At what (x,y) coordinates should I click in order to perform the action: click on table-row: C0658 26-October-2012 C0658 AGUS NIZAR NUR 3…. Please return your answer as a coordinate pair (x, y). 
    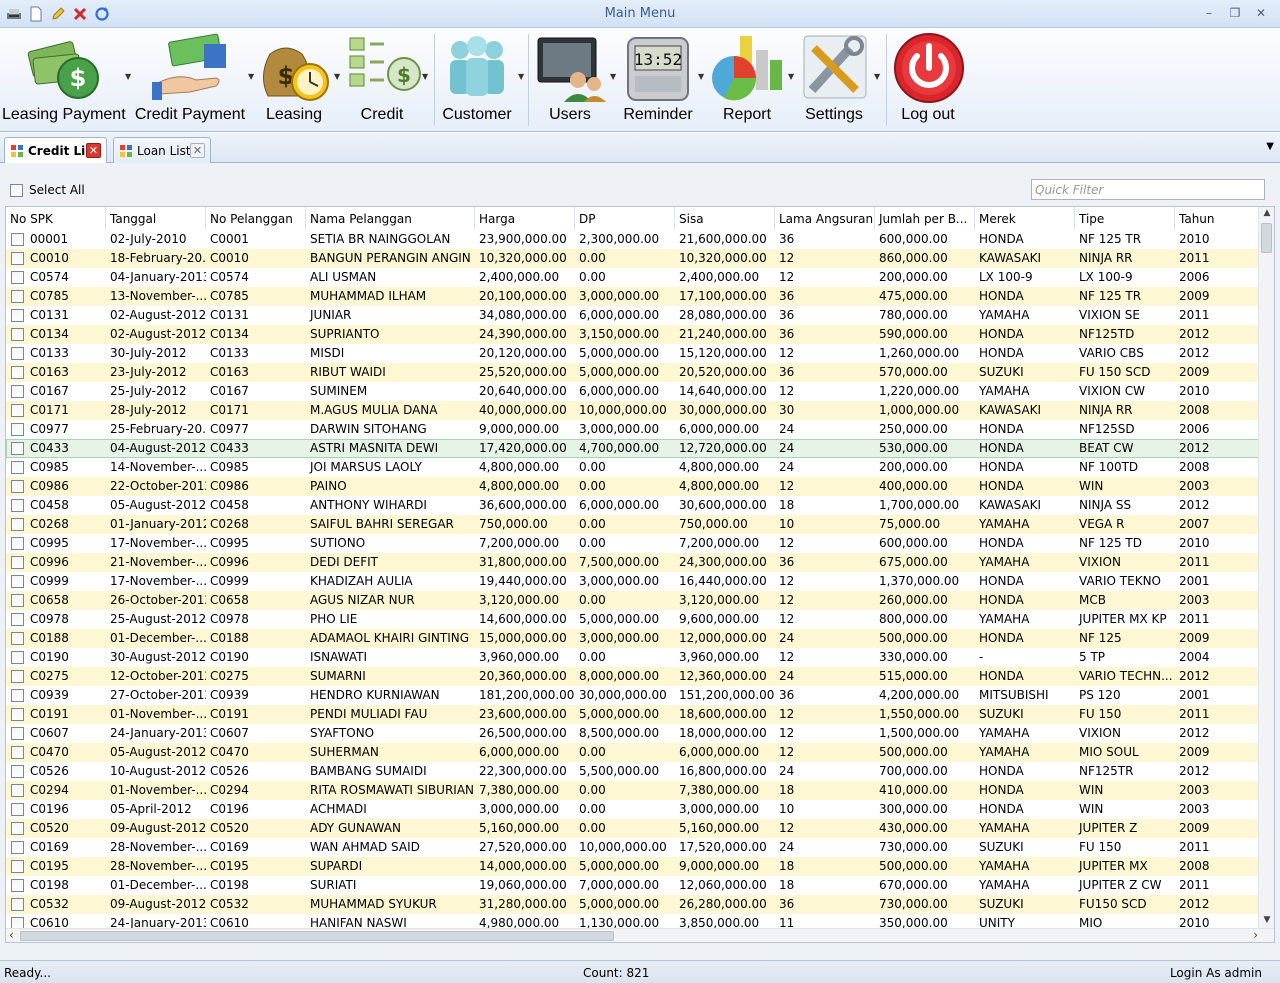
    Looking at the image, I should click on (632, 600).